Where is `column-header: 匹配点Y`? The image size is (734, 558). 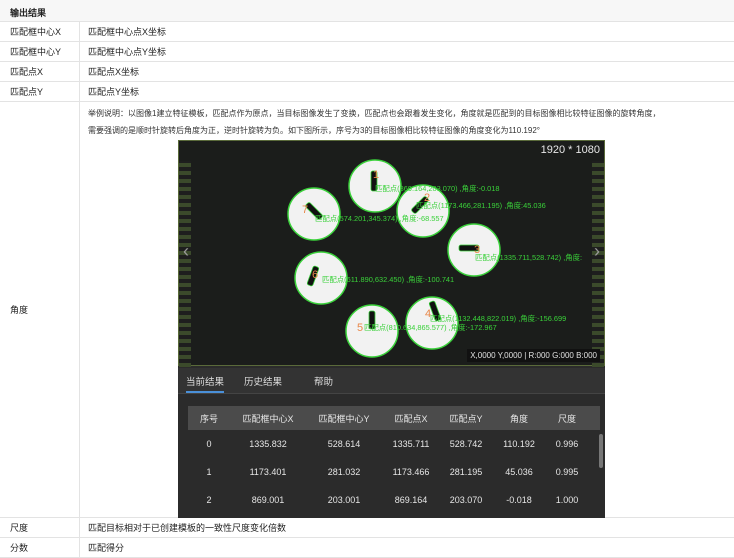 column-header: 匹配点Y is located at coordinates (466, 418).